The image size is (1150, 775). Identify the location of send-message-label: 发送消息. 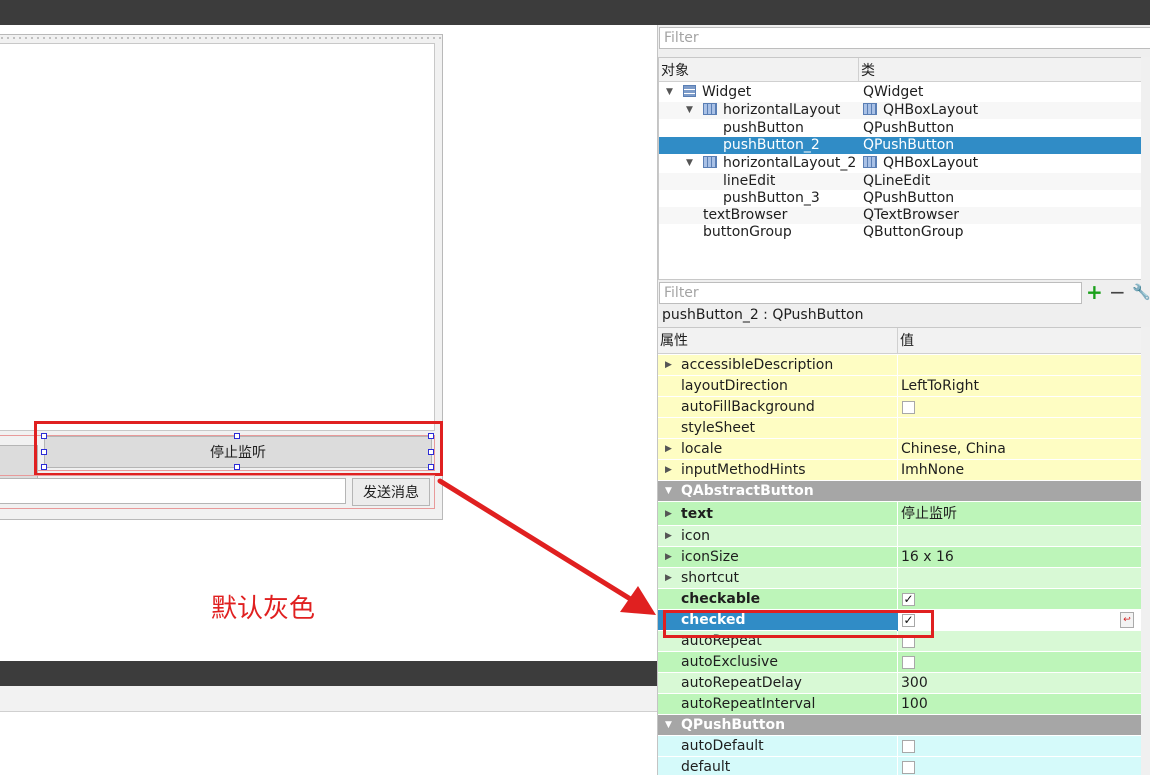
(391, 493).